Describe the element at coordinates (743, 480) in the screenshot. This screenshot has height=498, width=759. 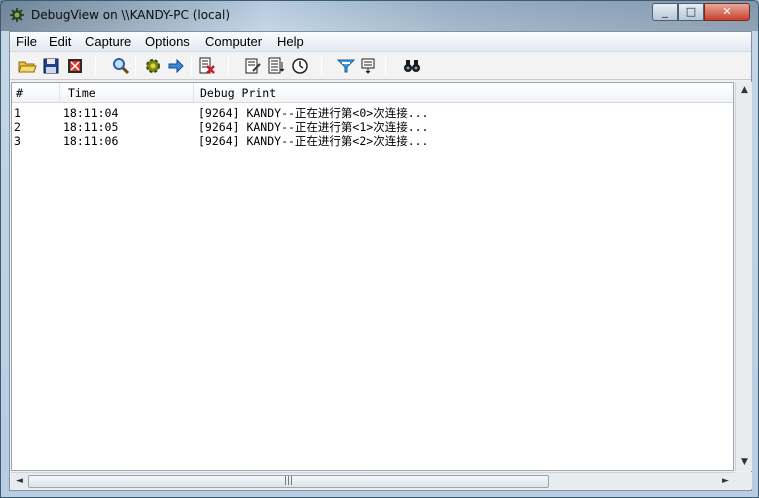
I see `scrollbar-corner` at that location.